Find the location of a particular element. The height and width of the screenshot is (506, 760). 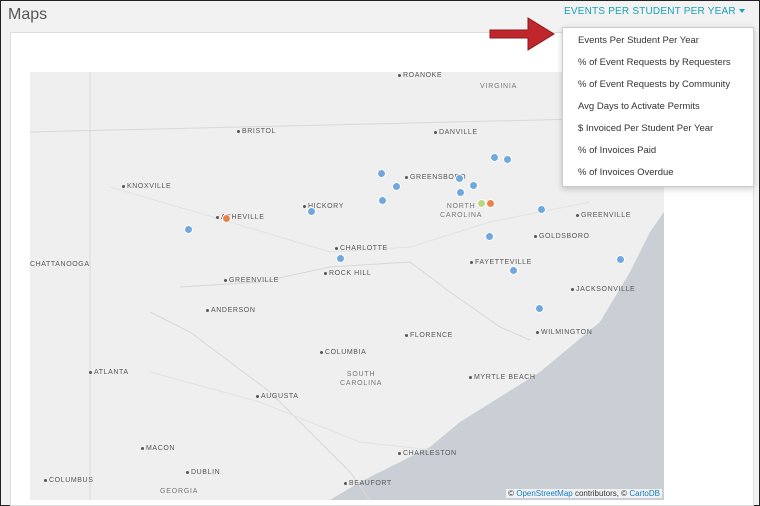

place-label: MYRTLE BEACH is located at coordinates (502, 377).